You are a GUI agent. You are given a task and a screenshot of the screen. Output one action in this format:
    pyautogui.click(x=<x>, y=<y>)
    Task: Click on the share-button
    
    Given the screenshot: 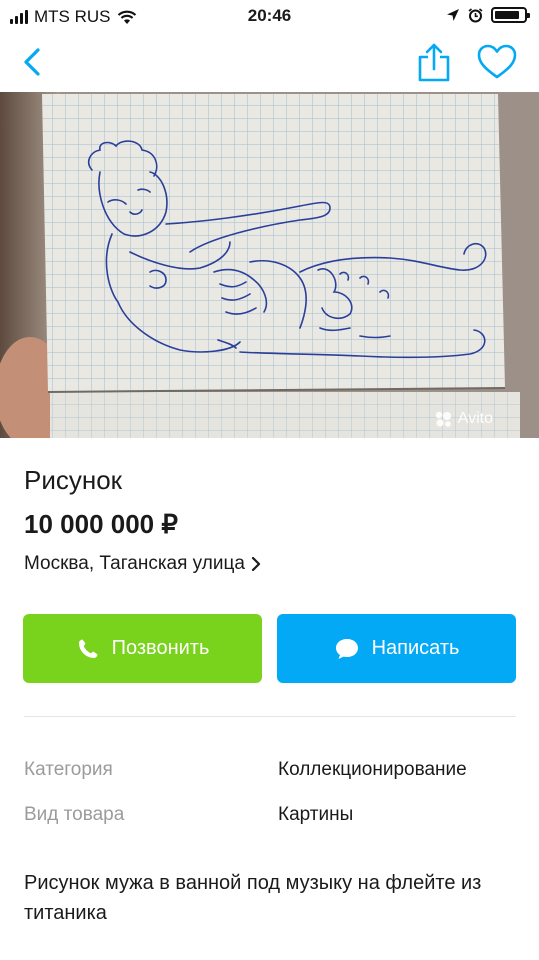 What is the action you would take?
    pyautogui.click(x=434, y=62)
    